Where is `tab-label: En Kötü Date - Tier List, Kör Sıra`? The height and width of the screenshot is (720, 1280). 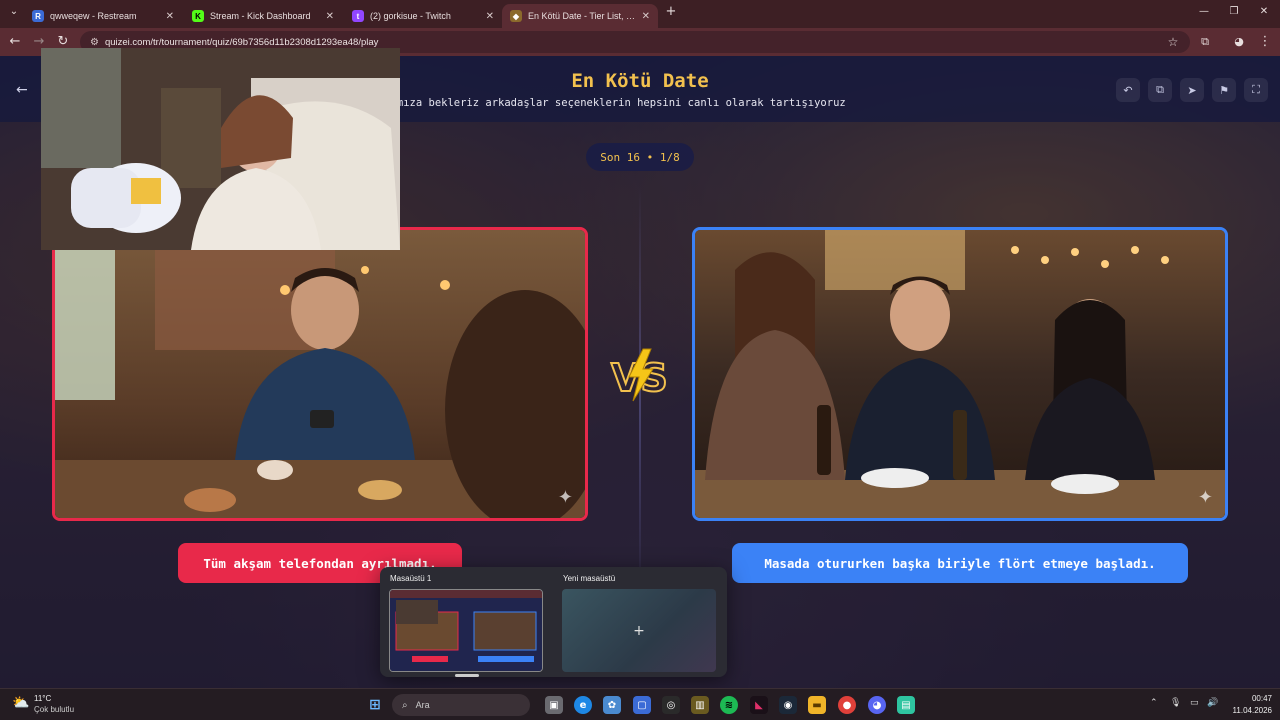 tab-label: En Kötü Date - Tier List, Kör Sıra is located at coordinates (582, 16).